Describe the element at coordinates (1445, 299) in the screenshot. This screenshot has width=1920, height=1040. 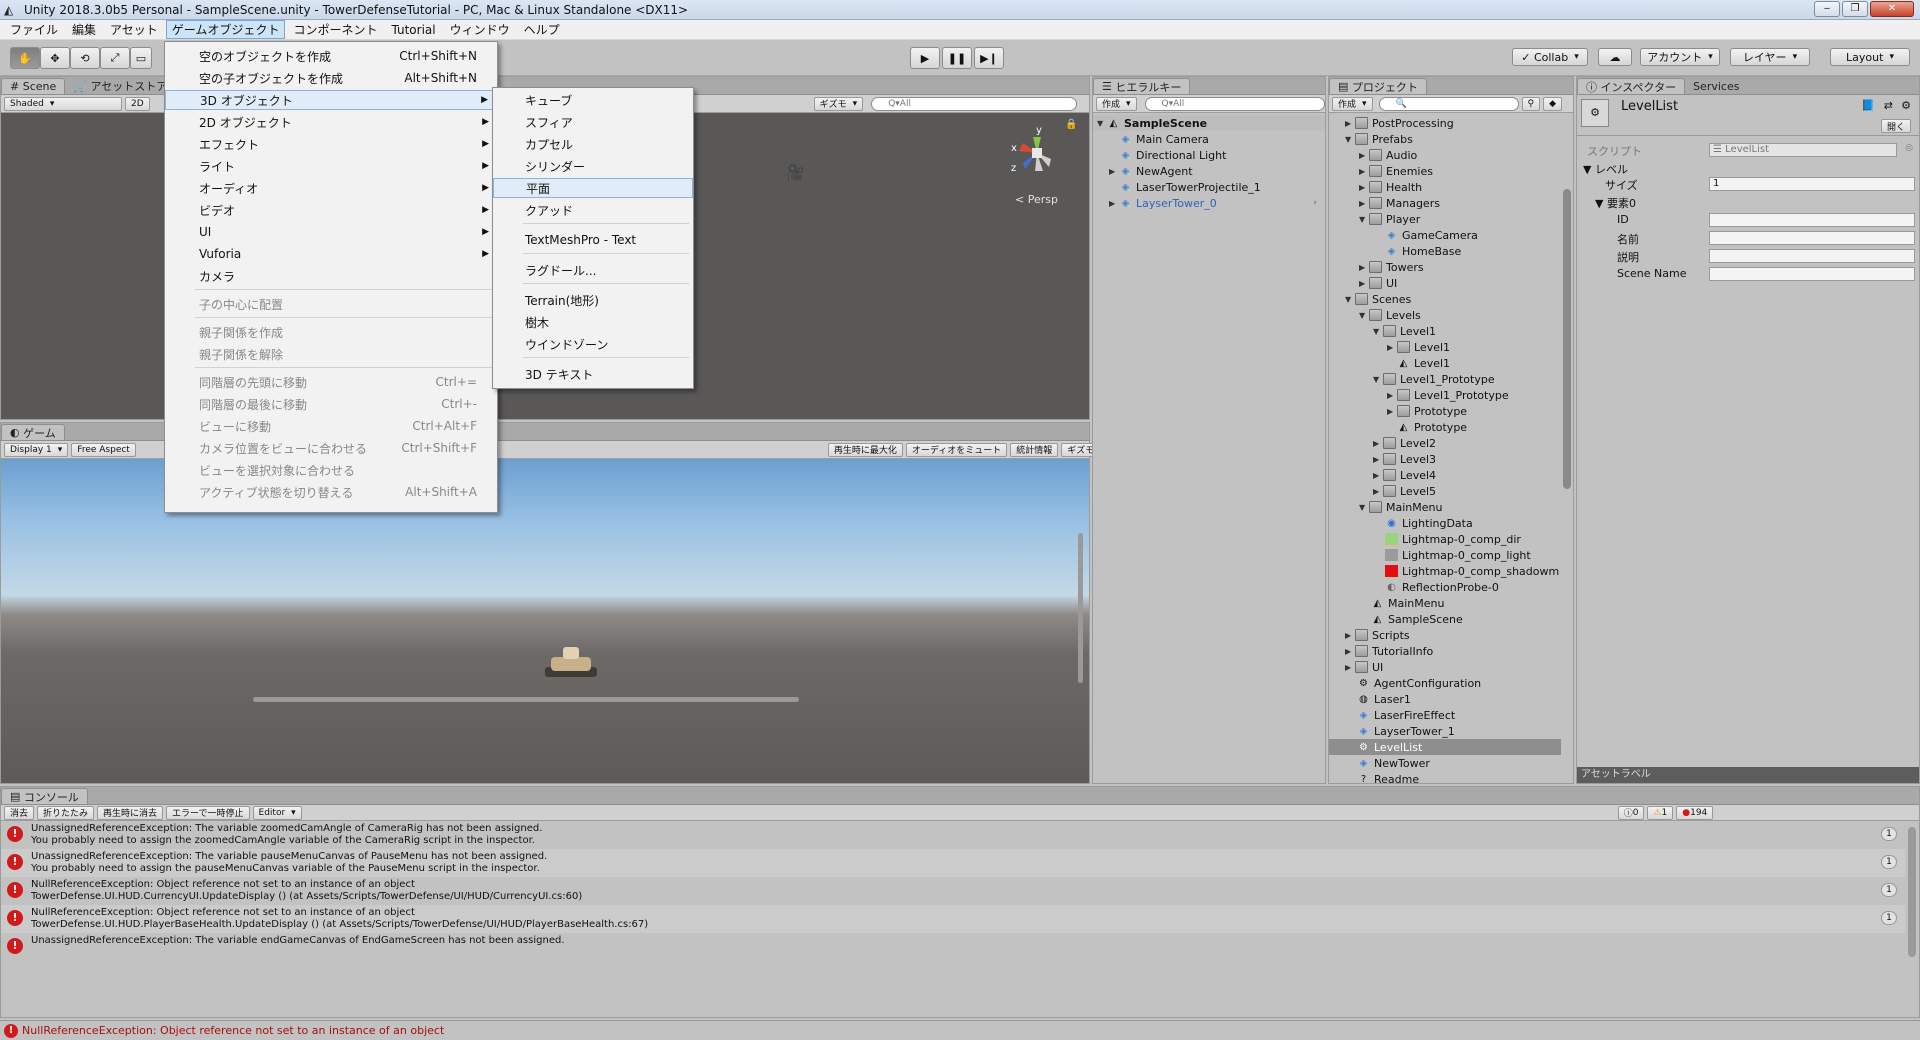
I see `project-folder: ▼ Scenes` at that location.